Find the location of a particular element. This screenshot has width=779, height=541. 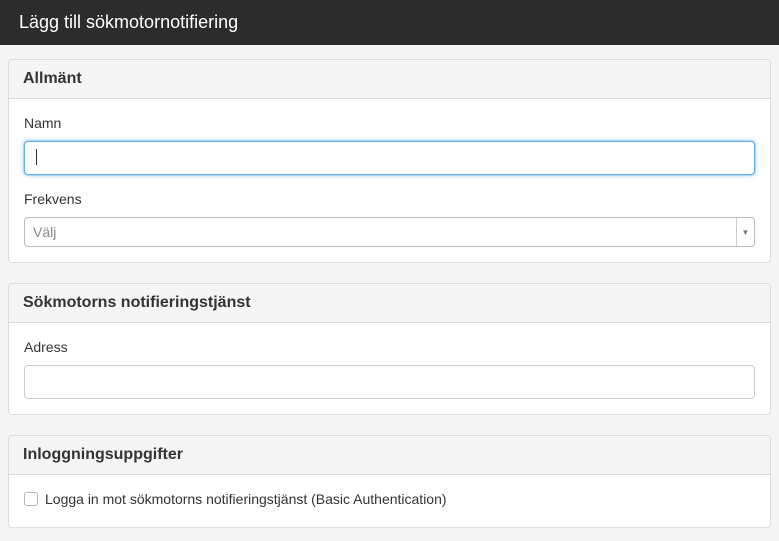

panel-heading-general: Allmänt is located at coordinates (389, 79).